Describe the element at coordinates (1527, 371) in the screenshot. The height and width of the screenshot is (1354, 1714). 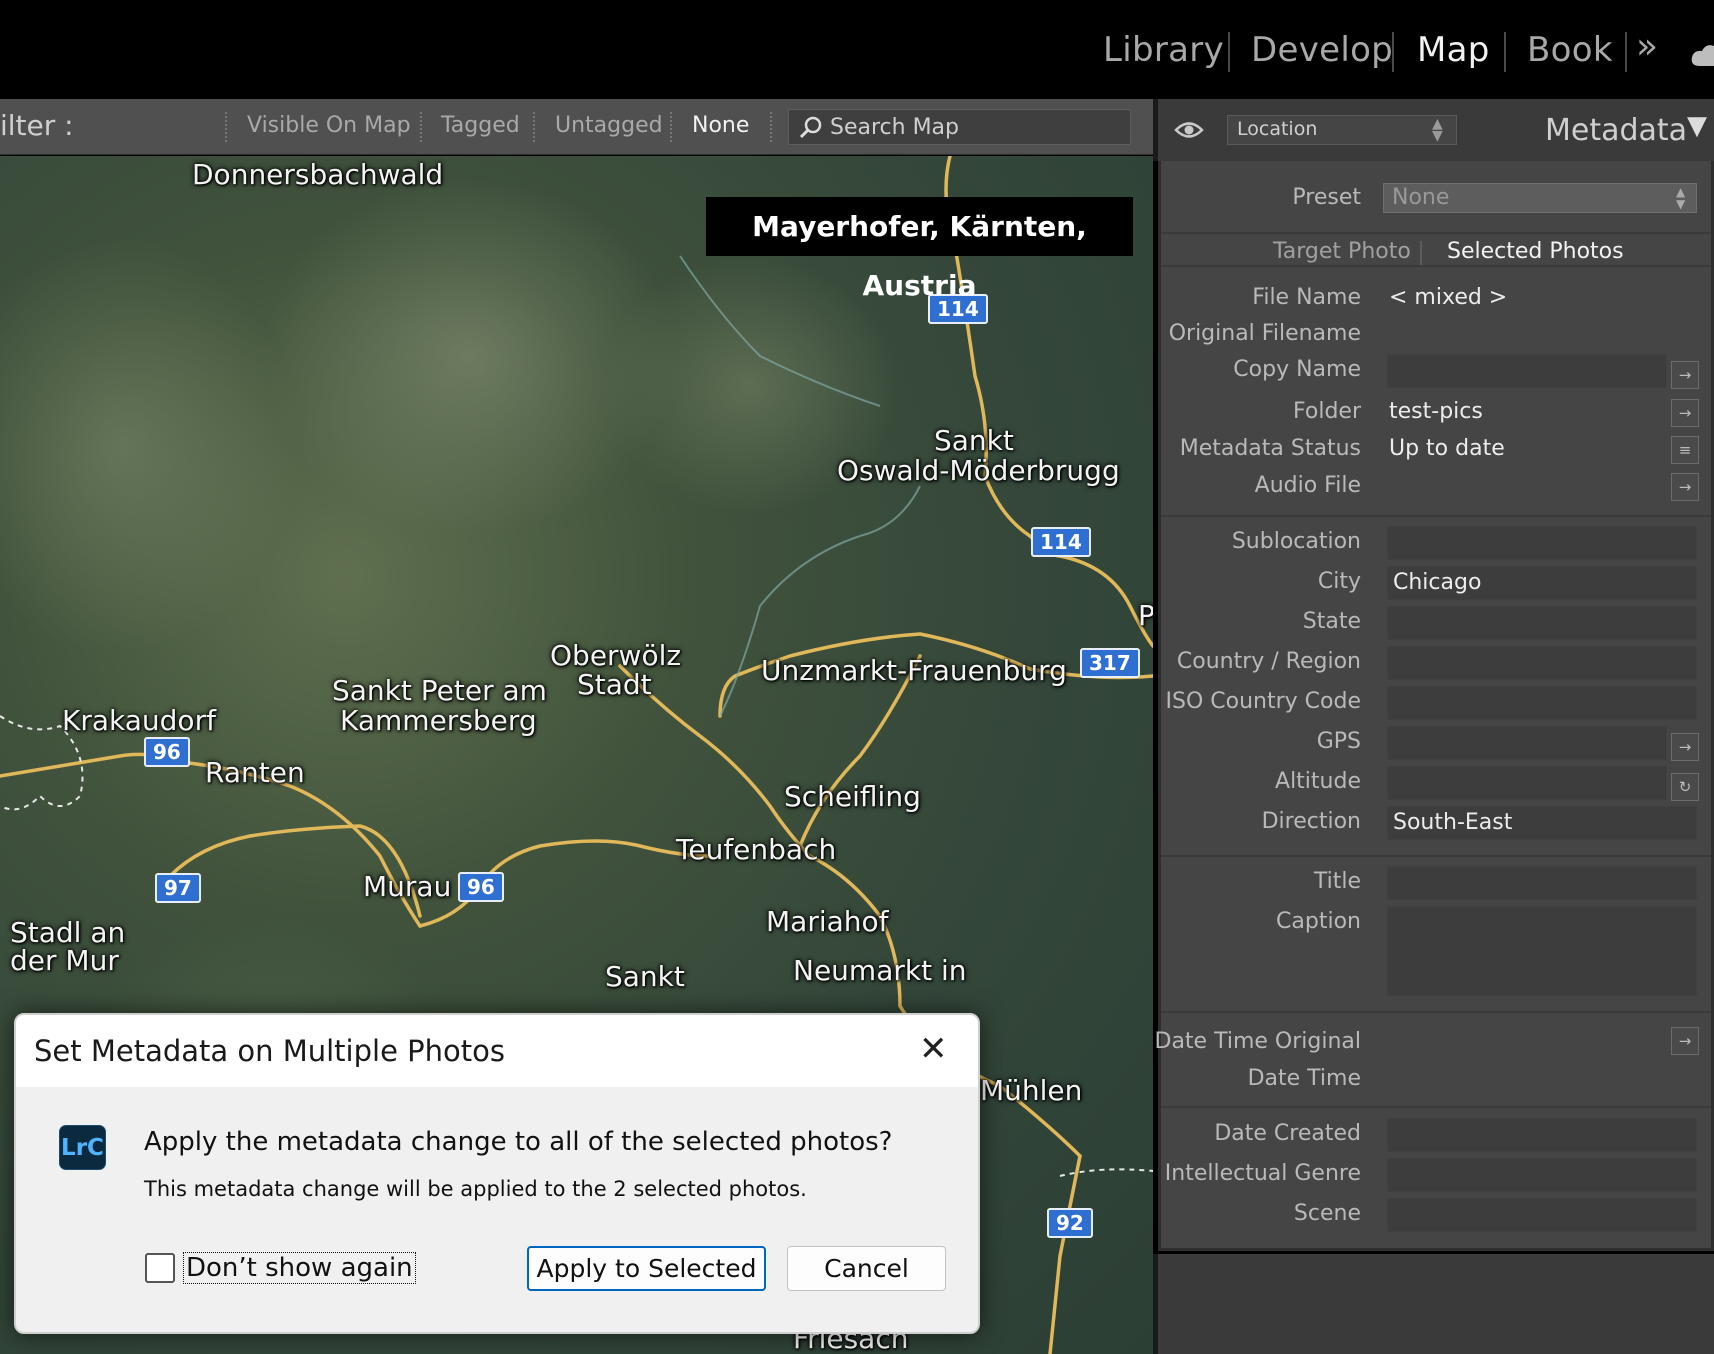
I see `copy-name-field` at that location.